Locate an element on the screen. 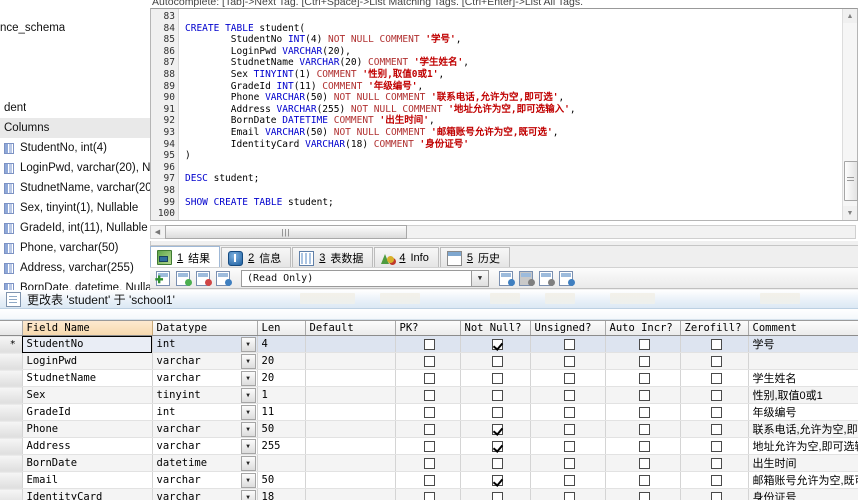 This screenshot has height=500, width=858. datatype-cell: datetime ▼ is located at coordinates (205, 463).